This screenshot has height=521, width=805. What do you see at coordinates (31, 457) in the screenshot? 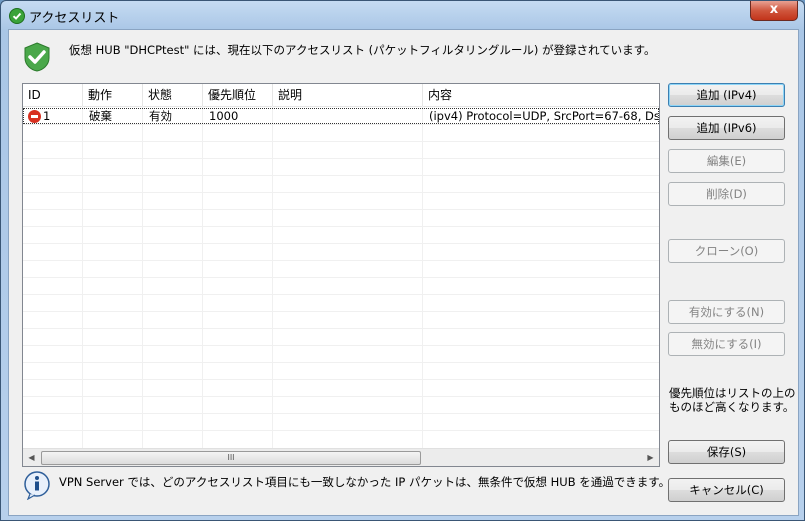
I see `scroll-left-arrow-icon: ◀` at bounding box center [31, 457].